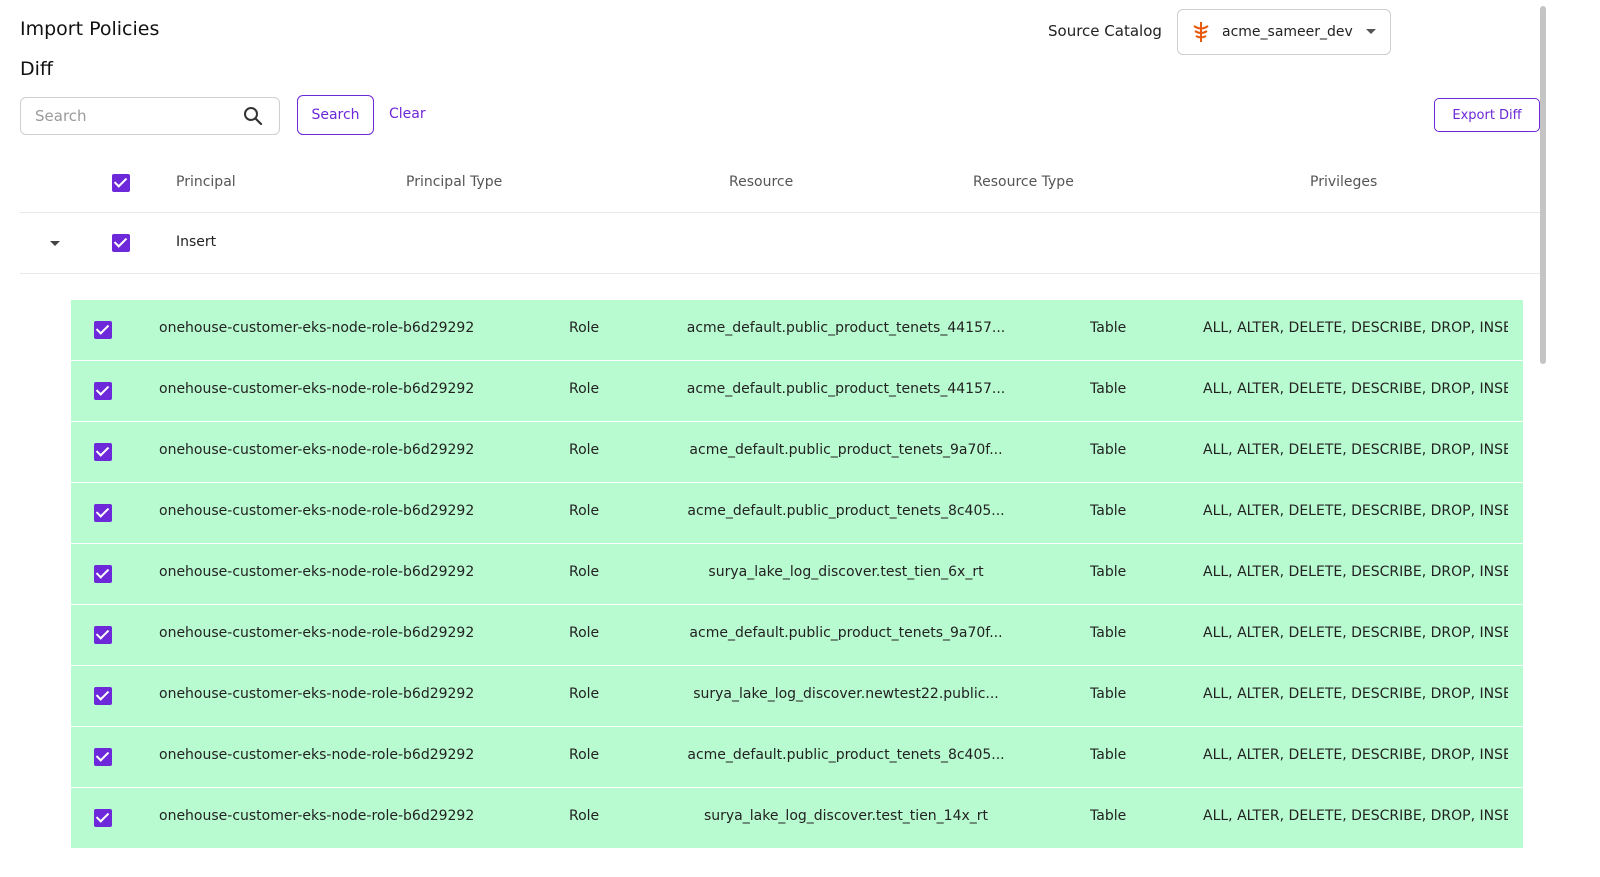 This screenshot has width=1600, height=877. Describe the element at coordinates (1543, 185) in the screenshot. I see `scrollbar` at that location.